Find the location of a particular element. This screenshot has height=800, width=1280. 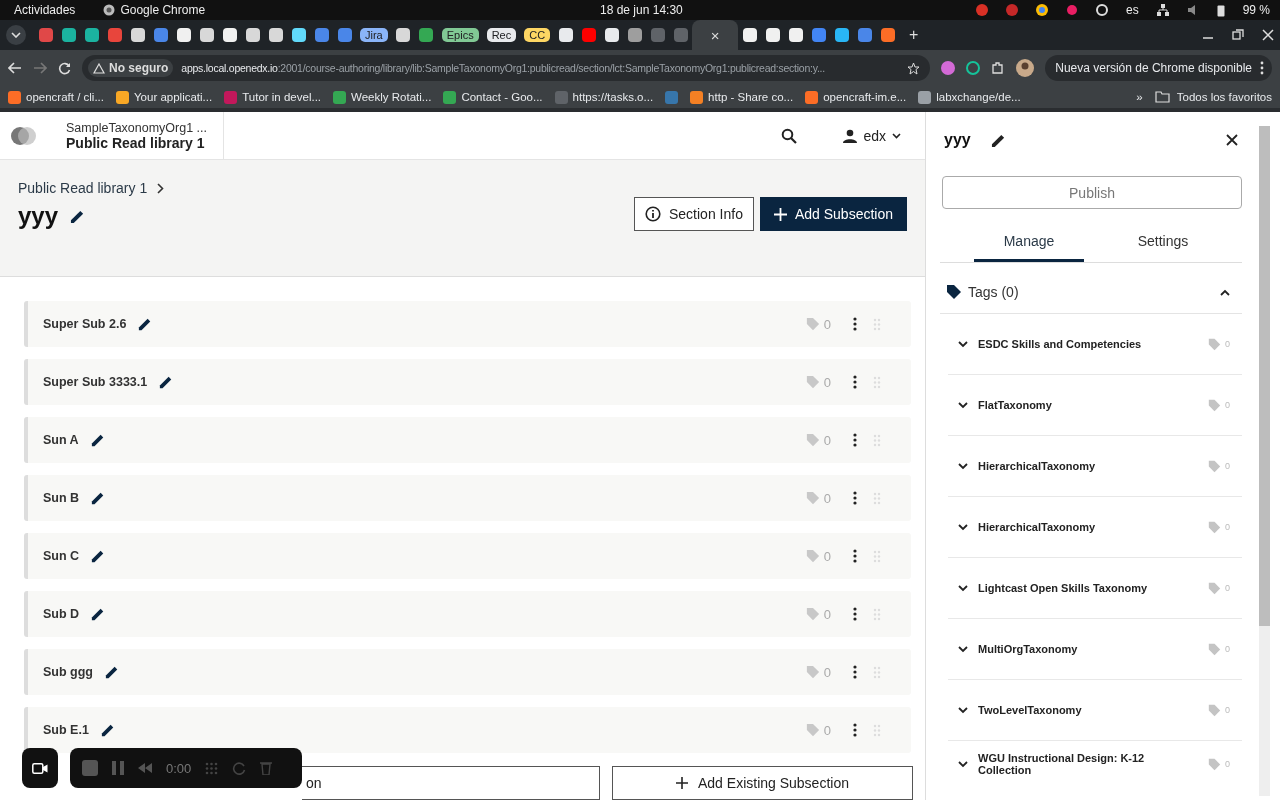

browser-tab: Epics is located at coordinates (460, 35).